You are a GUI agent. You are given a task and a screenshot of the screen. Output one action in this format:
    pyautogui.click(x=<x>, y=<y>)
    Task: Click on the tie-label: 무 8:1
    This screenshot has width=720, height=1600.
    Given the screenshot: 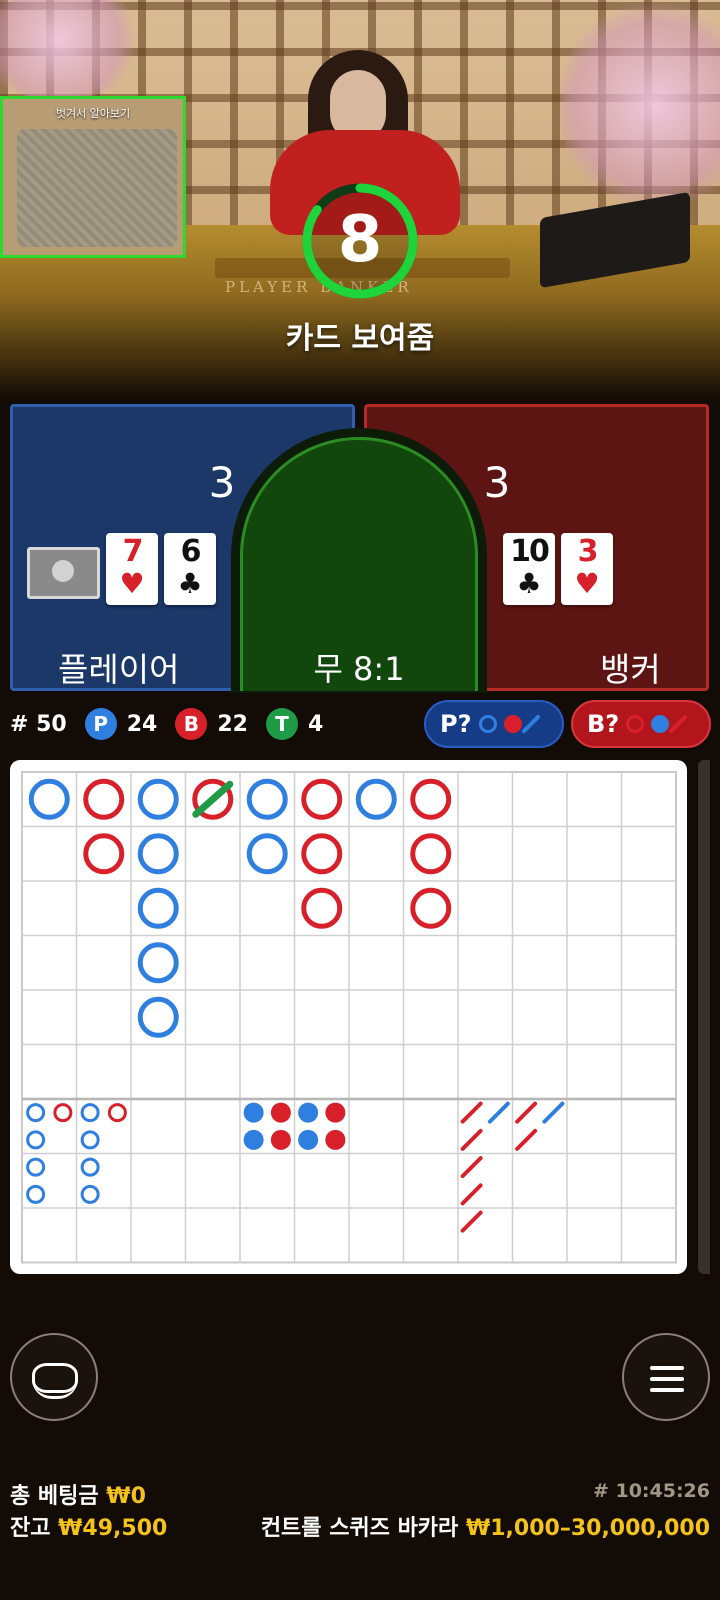 What is the action you would take?
    pyautogui.click(x=359, y=669)
    